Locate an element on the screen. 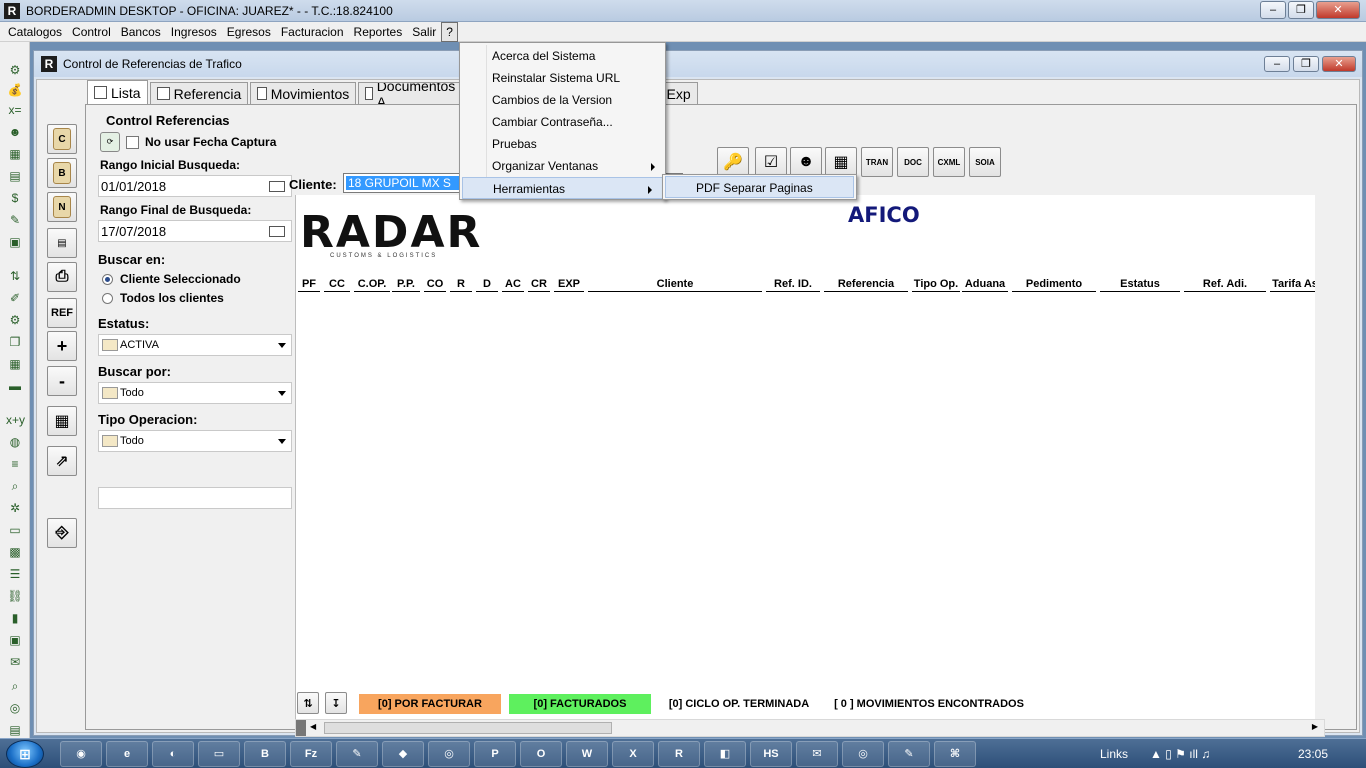 The width and height of the screenshot is (1366, 768). col-pp: P.P. is located at coordinates (406, 284).